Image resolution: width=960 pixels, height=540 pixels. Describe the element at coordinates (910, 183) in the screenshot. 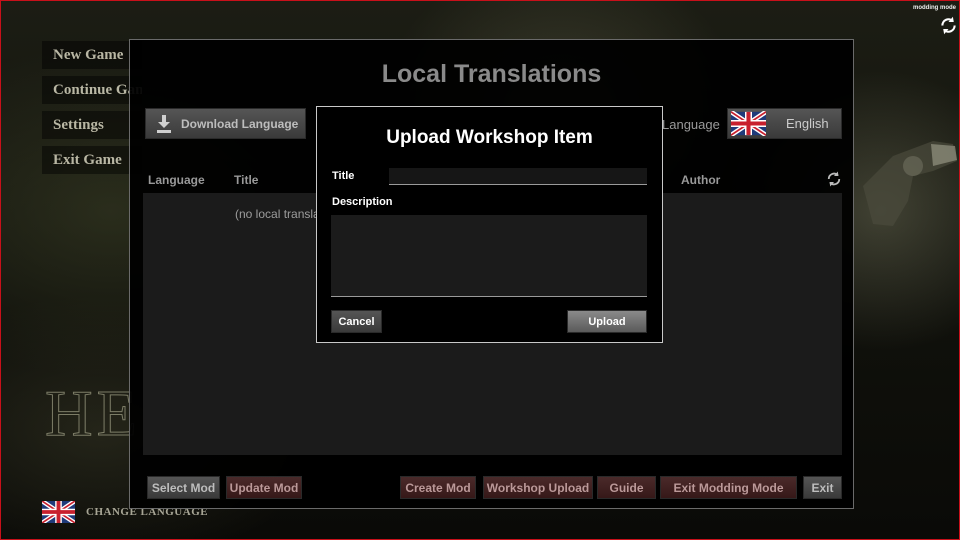

I see `revolver-artwork` at that location.